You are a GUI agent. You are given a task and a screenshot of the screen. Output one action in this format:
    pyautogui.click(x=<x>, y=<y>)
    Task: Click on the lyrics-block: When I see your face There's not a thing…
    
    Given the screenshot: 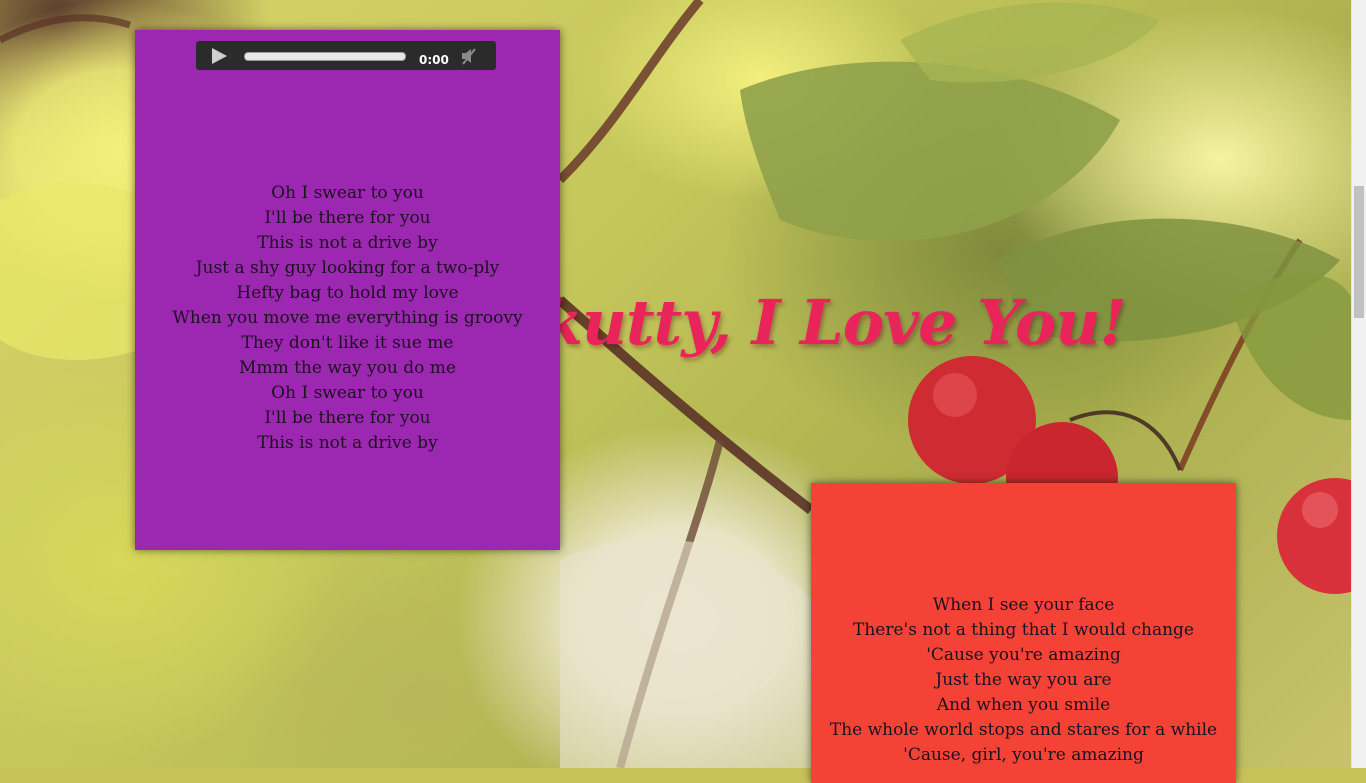 What is the action you would take?
    pyautogui.click(x=1023, y=680)
    